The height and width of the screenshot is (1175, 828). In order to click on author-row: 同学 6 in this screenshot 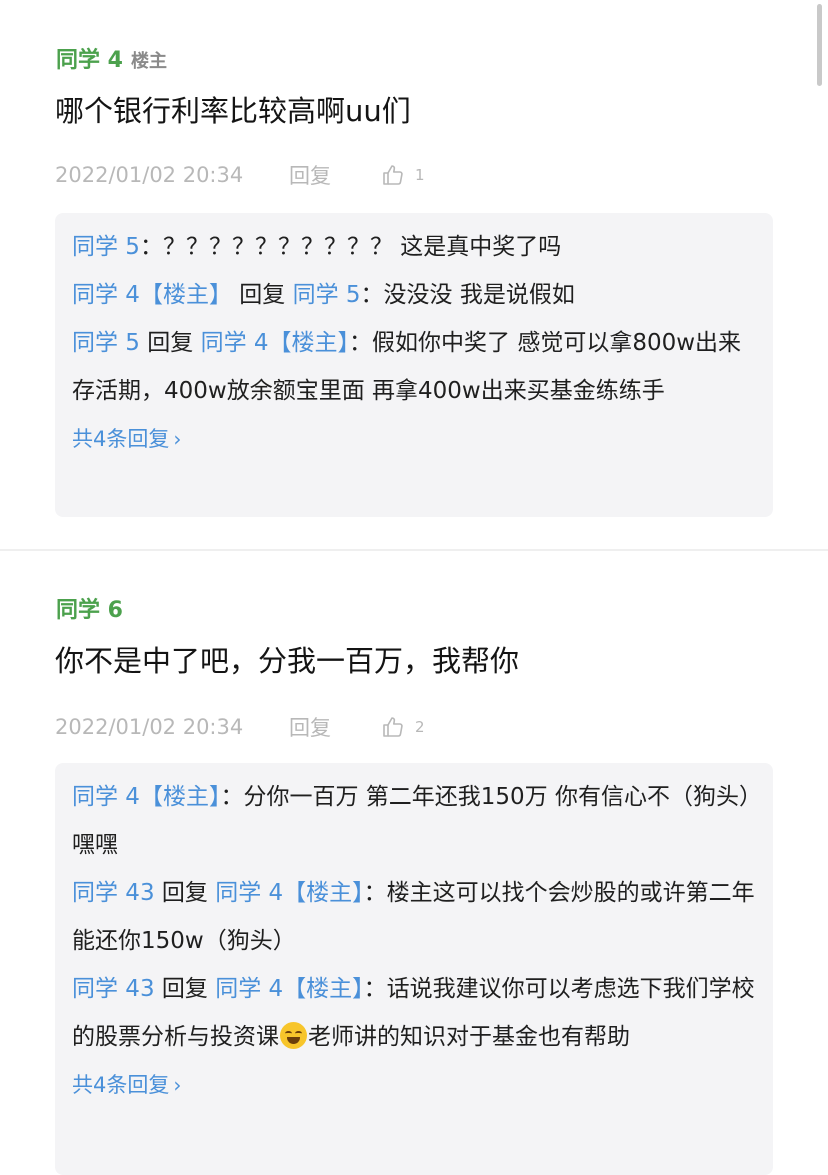, I will do `click(89, 608)`.